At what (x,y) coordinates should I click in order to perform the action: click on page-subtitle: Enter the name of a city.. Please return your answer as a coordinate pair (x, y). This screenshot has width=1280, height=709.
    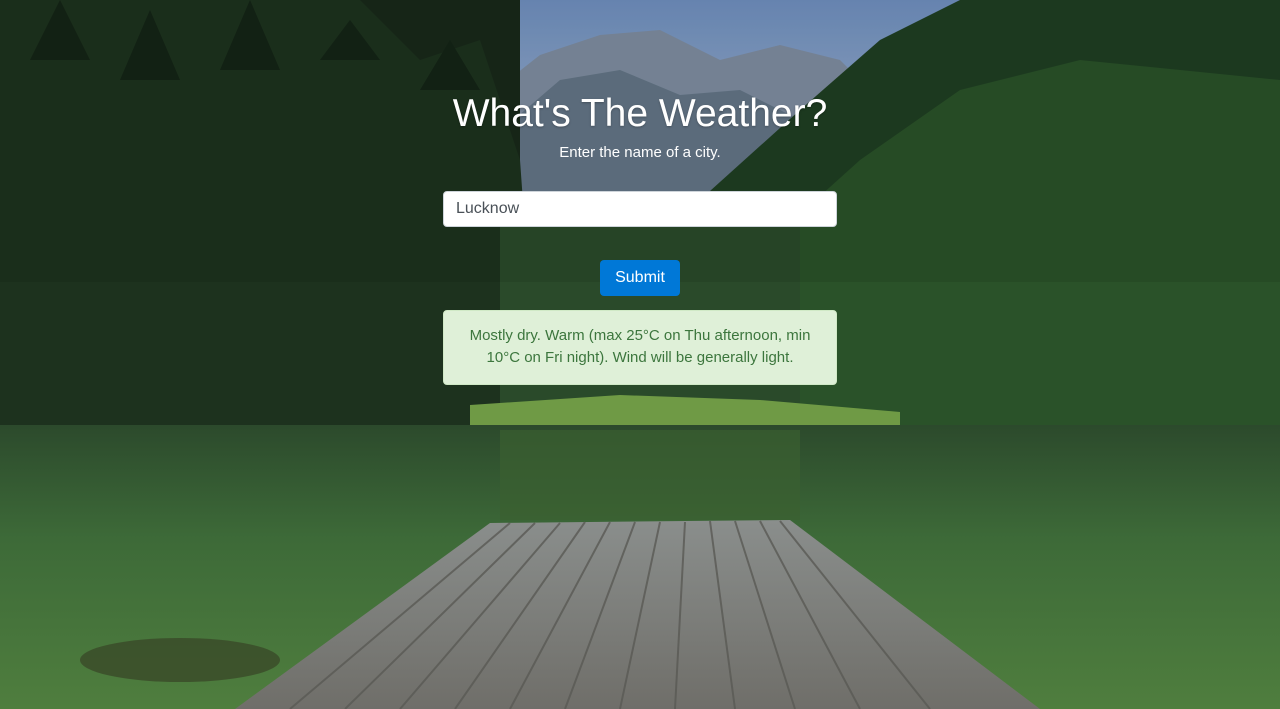
    Looking at the image, I should click on (640, 152).